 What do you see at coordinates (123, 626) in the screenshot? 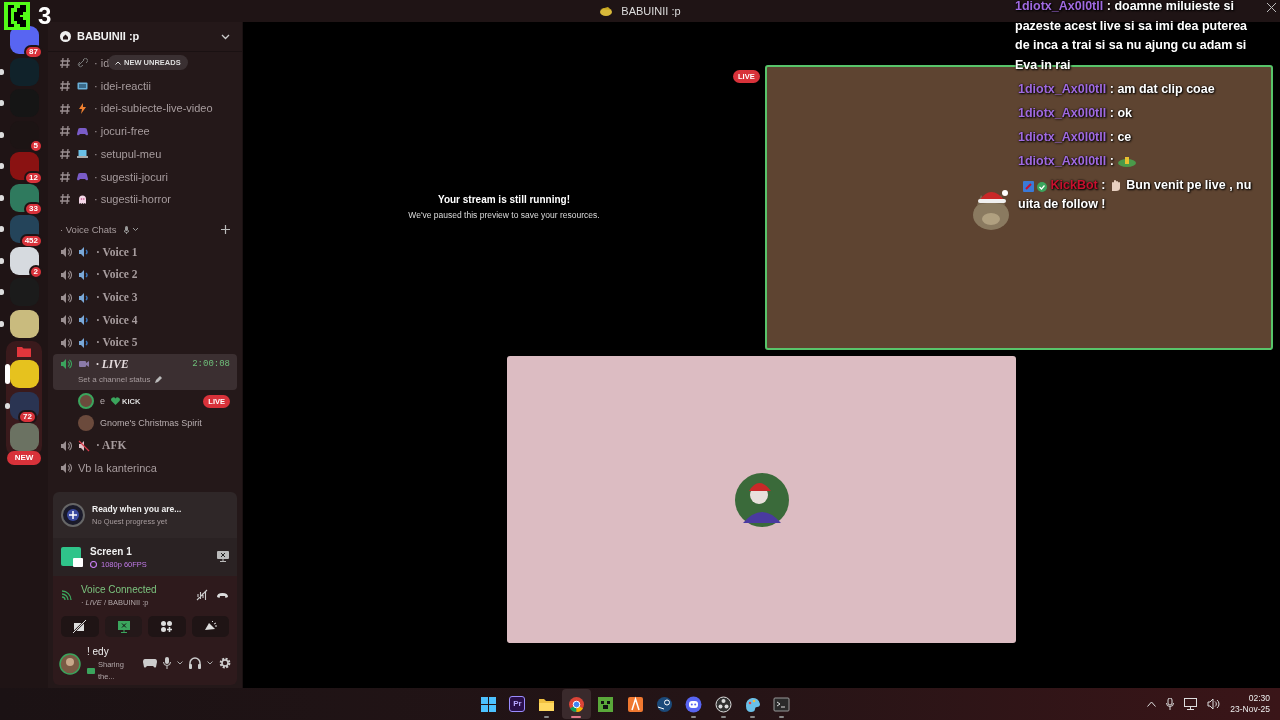
I see `screen-share-button` at bounding box center [123, 626].